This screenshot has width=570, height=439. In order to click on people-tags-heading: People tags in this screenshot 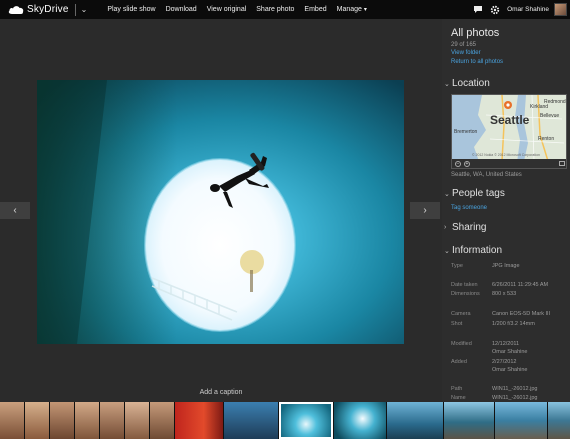, I will do `click(478, 193)`.